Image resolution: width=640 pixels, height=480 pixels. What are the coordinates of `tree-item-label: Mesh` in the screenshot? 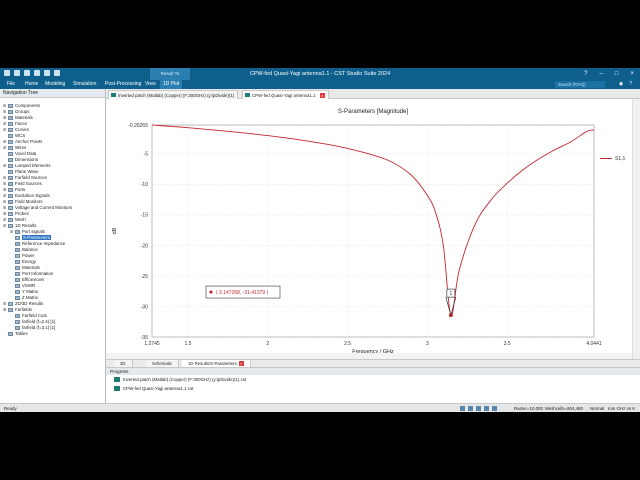 It's located at (20, 219).